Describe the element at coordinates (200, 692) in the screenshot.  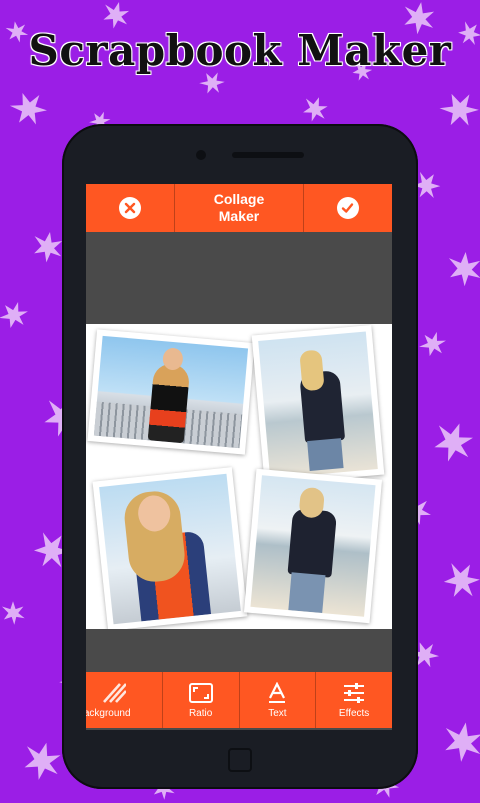
I see `aspect-ratio-icon` at that location.